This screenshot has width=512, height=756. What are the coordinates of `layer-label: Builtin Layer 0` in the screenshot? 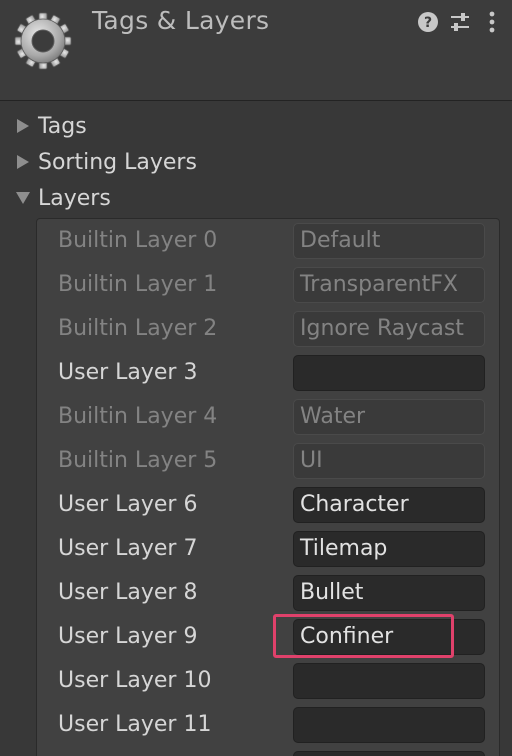 It's located at (138, 240).